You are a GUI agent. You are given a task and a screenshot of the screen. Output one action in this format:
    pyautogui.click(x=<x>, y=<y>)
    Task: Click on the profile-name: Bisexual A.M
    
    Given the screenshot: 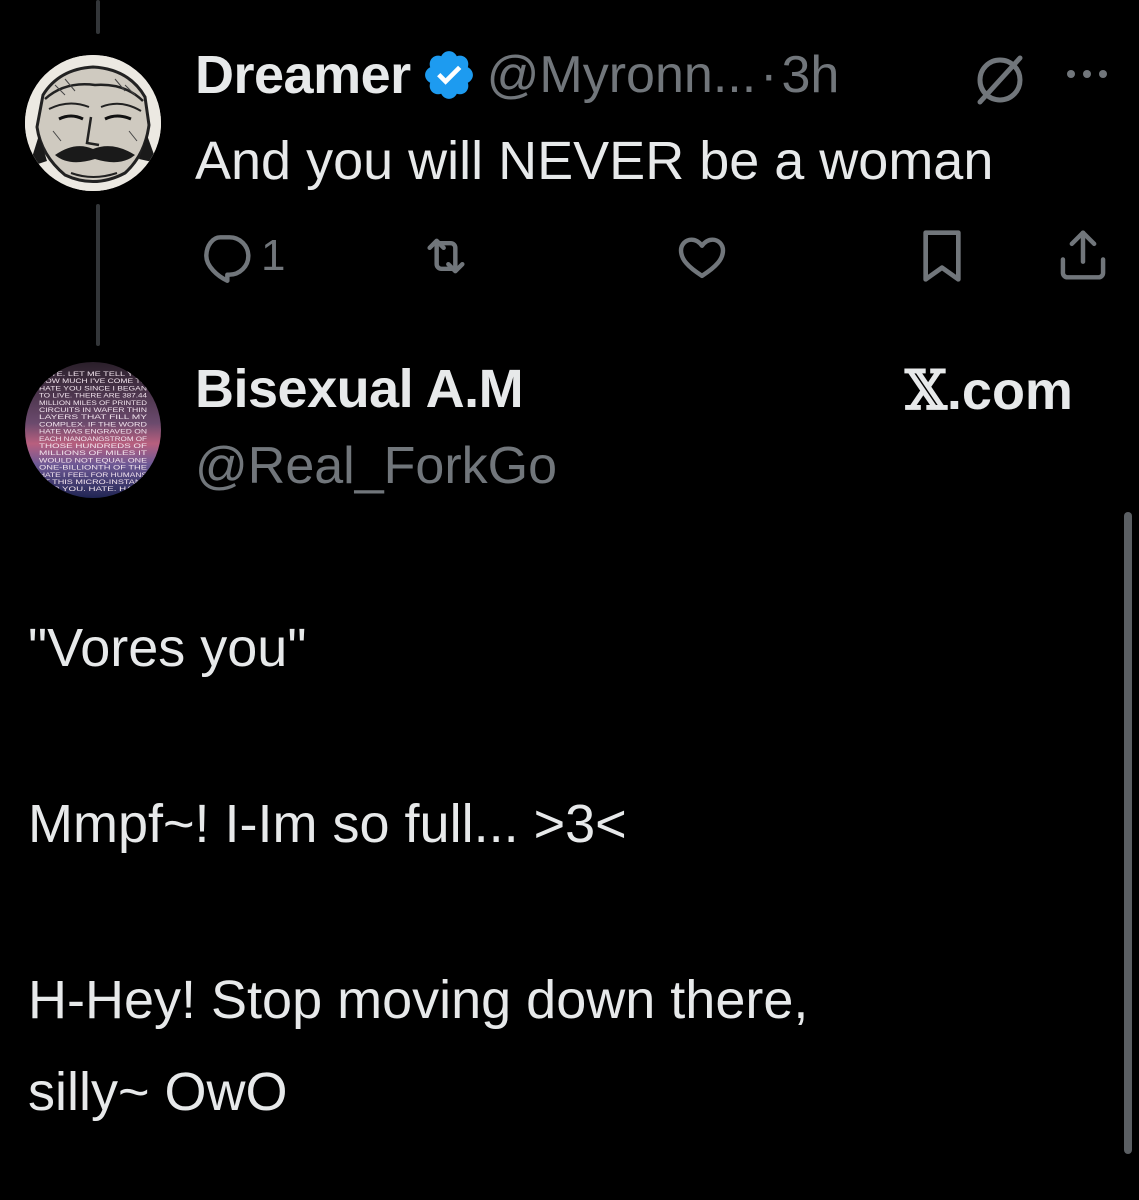 What is the action you would take?
    pyautogui.click(x=359, y=389)
    